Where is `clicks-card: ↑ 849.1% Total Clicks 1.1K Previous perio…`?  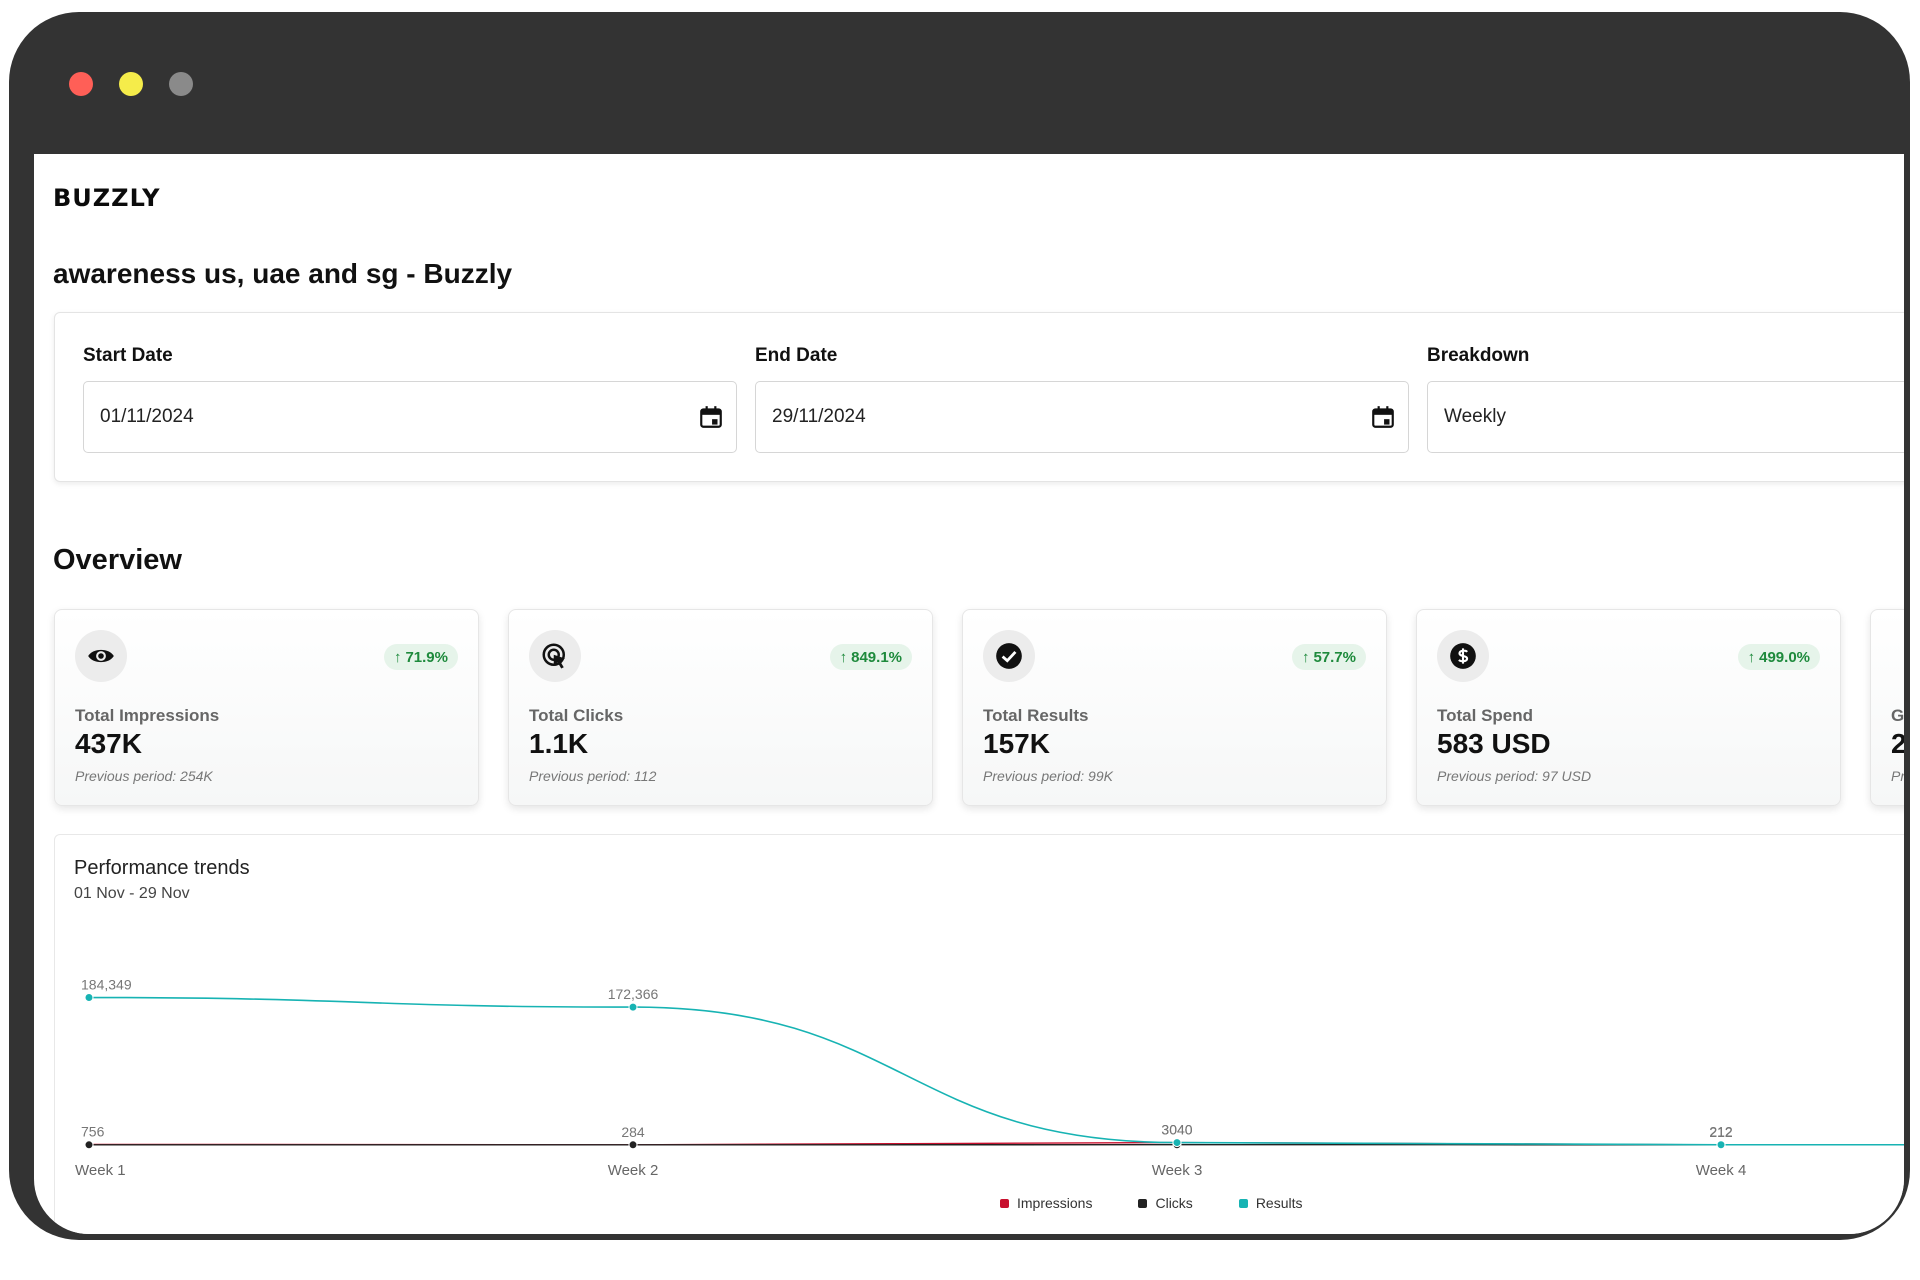 clicks-card: ↑ 849.1% Total Clicks 1.1K Previous perio… is located at coordinates (720, 707).